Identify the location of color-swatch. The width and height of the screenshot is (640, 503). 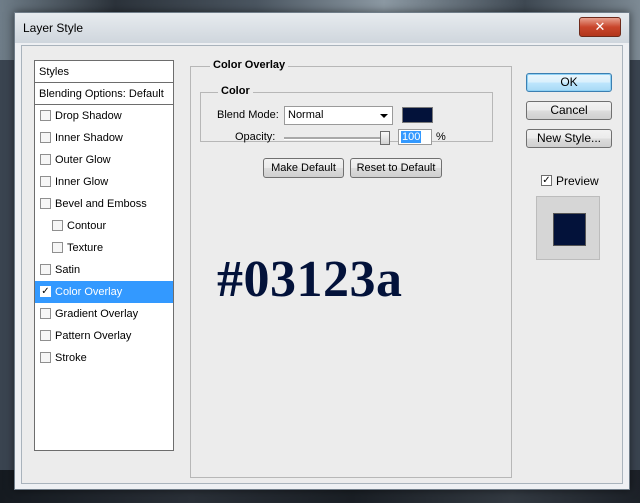
(417, 115).